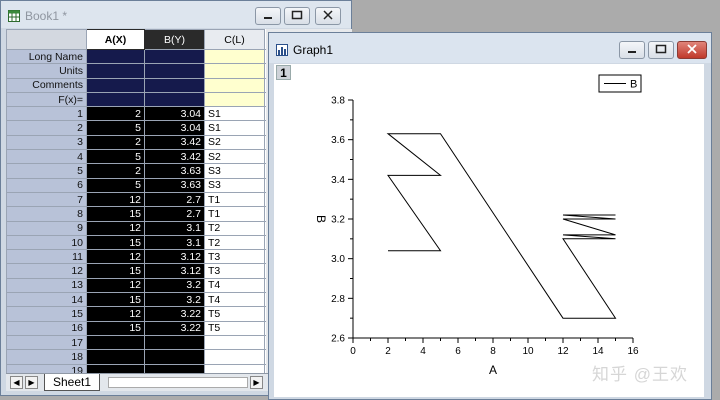 The width and height of the screenshot is (720, 400). What do you see at coordinates (174, 357) in the screenshot?
I see `cell-b` at bounding box center [174, 357].